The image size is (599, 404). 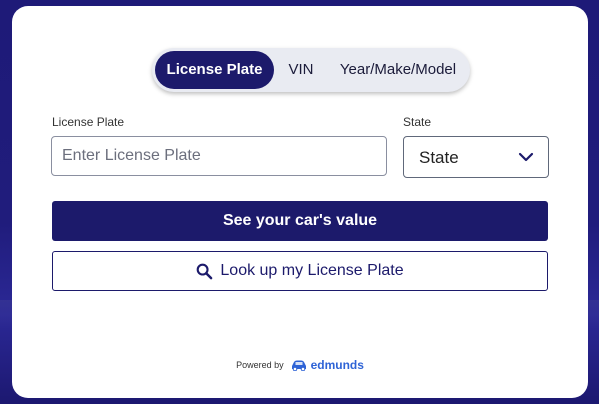 What do you see at coordinates (300, 221) in the screenshot?
I see `see-car-value-button: See your car's value` at bounding box center [300, 221].